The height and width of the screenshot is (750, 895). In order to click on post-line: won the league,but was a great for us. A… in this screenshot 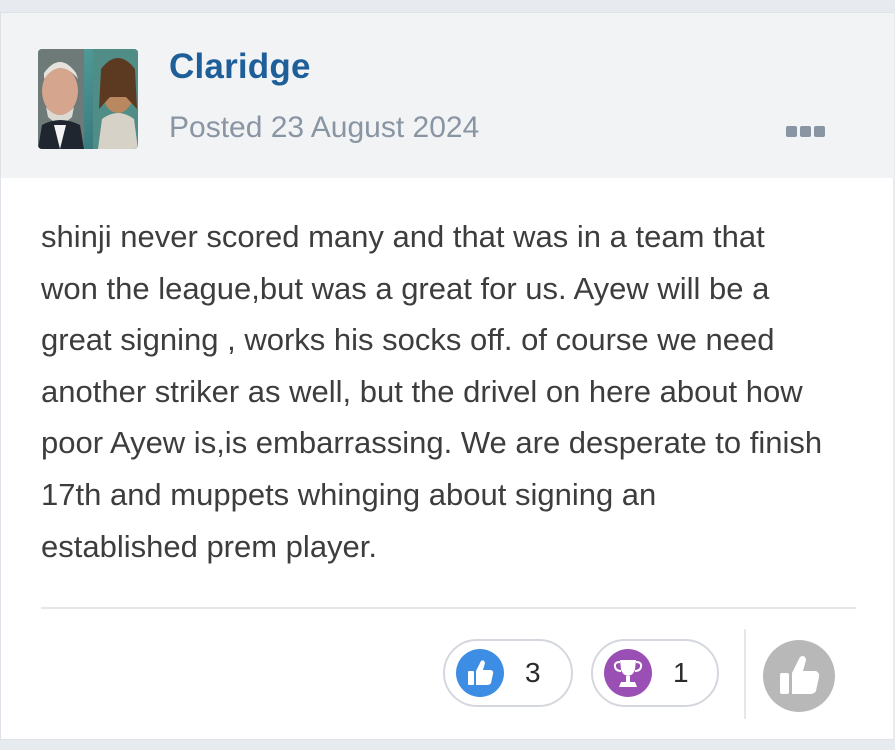, I will do `click(405, 288)`.